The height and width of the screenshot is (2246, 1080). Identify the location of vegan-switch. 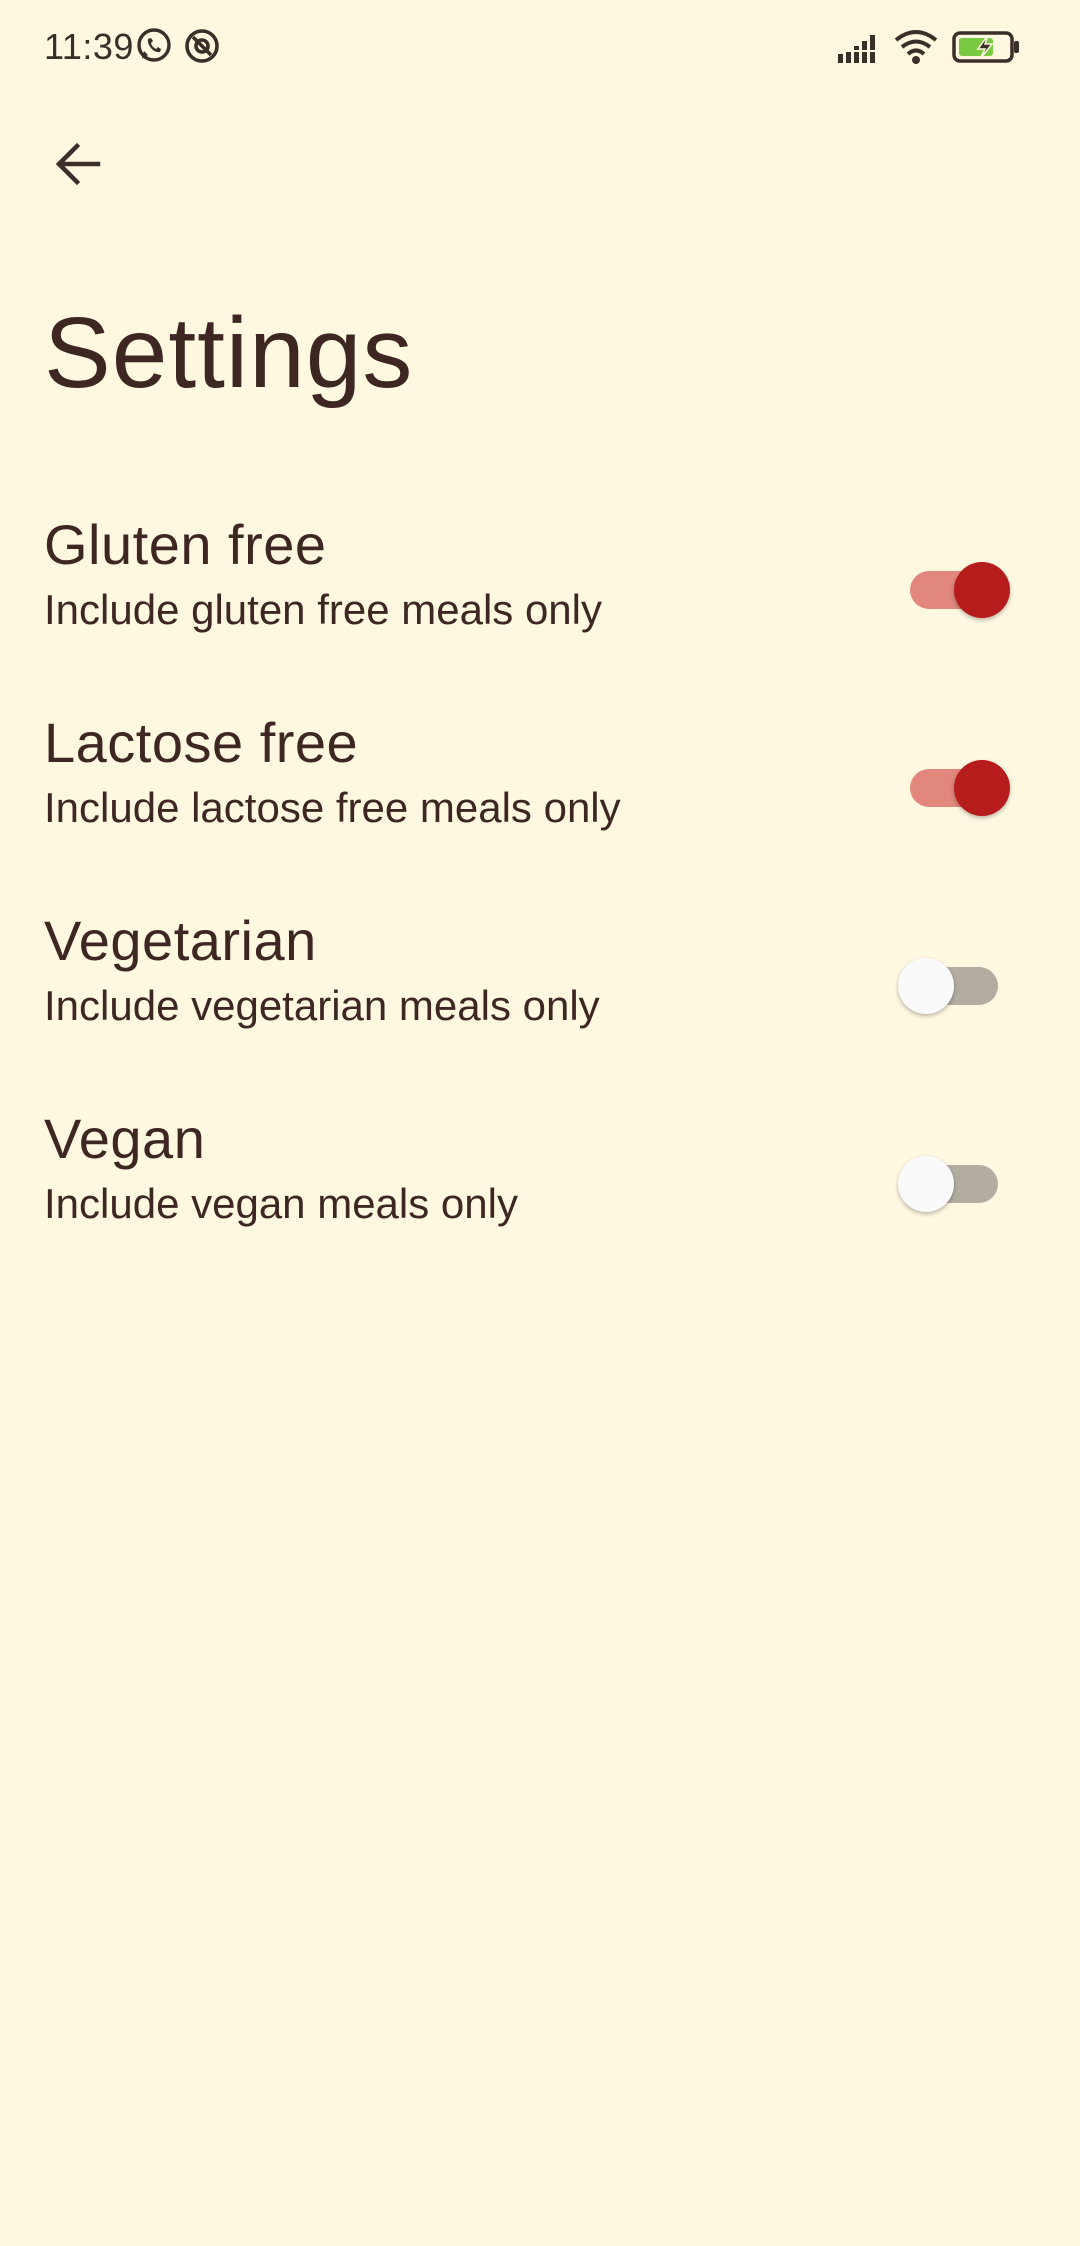
(954, 1179).